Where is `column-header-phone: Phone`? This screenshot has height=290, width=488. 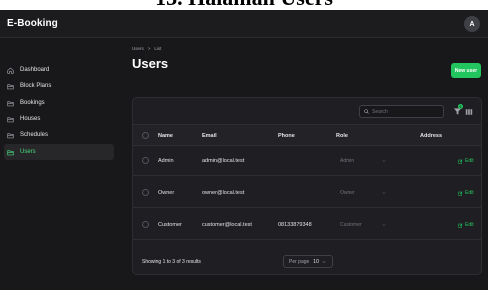 column-header-phone: Phone is located at coordinates (286, 136).